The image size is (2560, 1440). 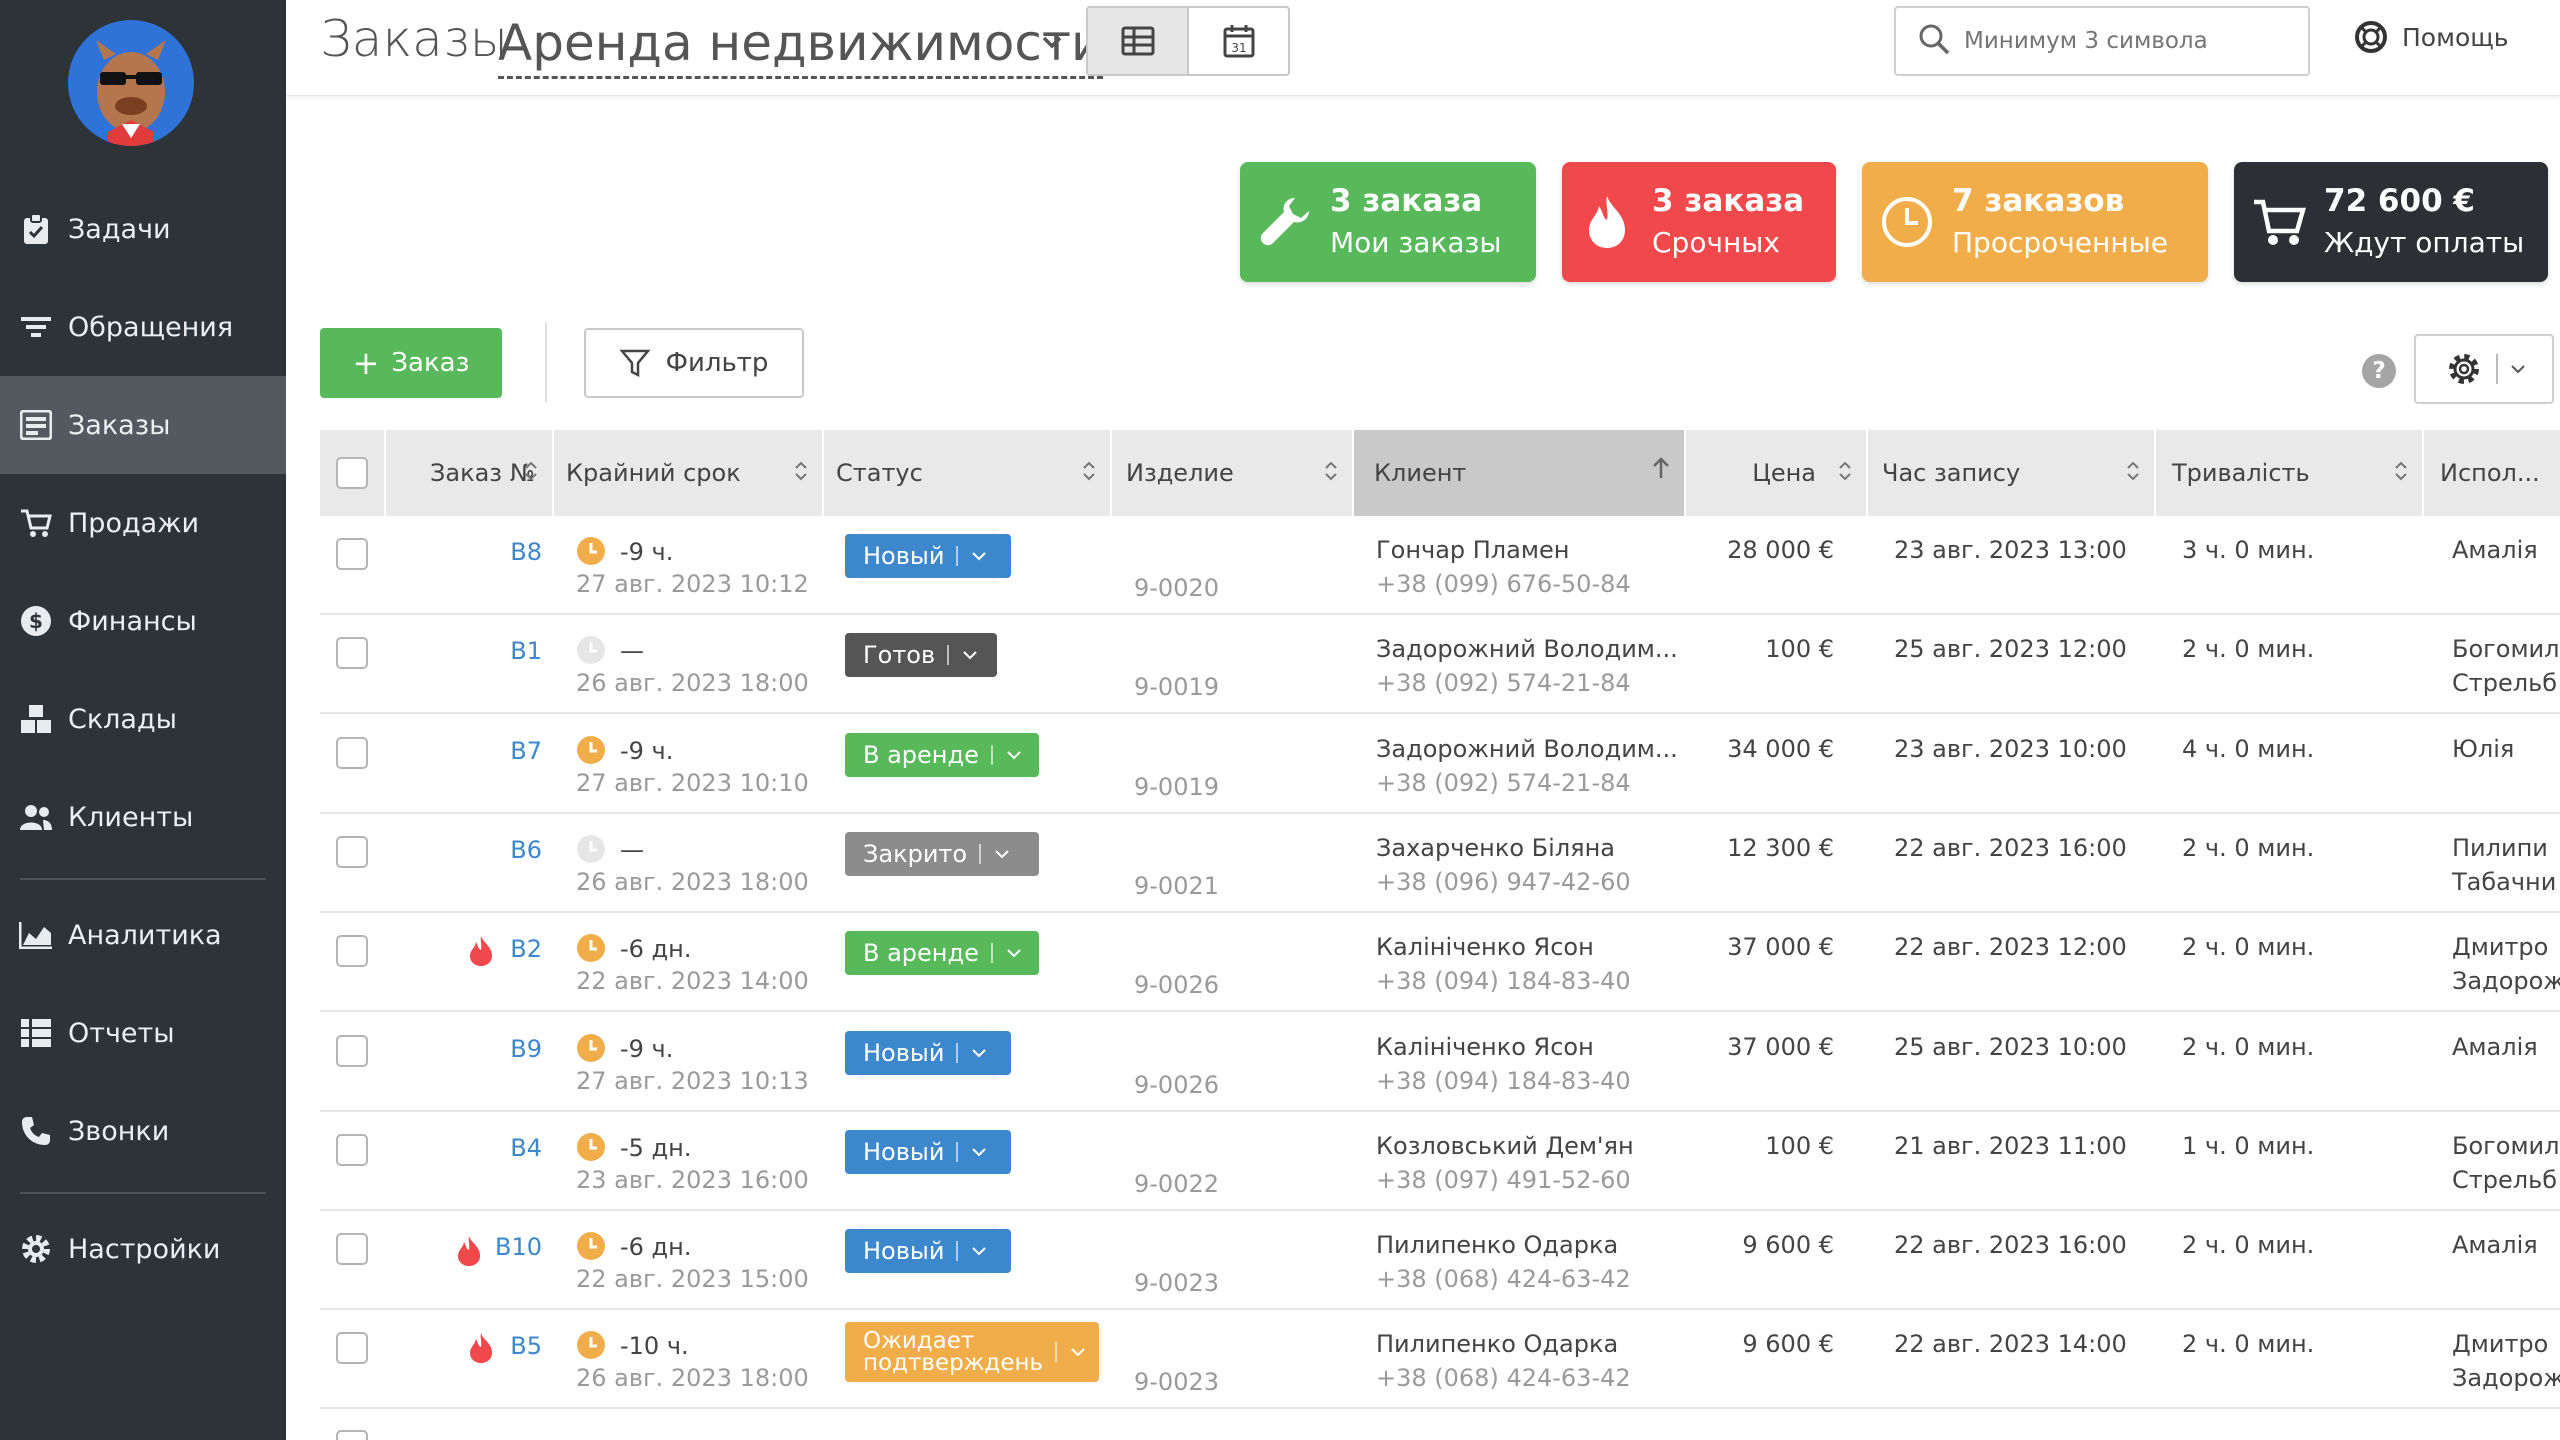 What do you see at coordinates (1699, 222) in the screenshot?
I see `card-urgent: 3 заказа Срочных` at bounding box center [1699, 222].